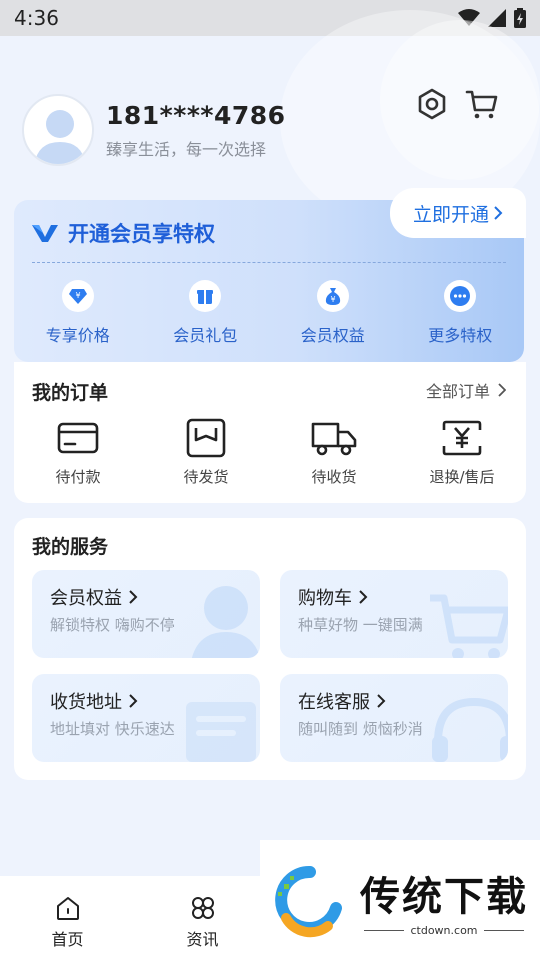 This screenshot has width=540, height=960. What do you see at coordinates (225, 622) in the screenshot?
I see `member-illustration-icon` at bounding box center [225, 622].